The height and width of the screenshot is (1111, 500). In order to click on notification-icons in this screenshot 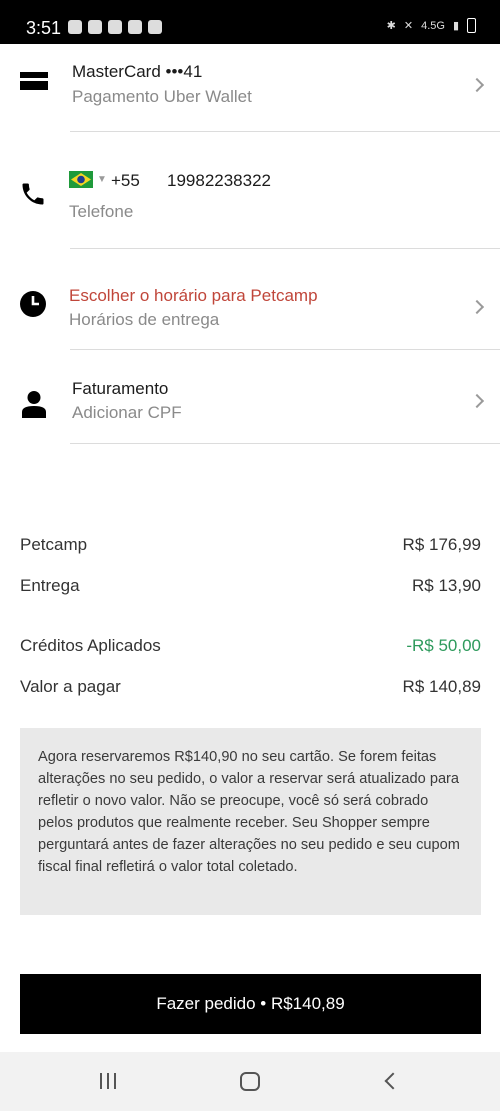, I will do `click(115, 27)`.